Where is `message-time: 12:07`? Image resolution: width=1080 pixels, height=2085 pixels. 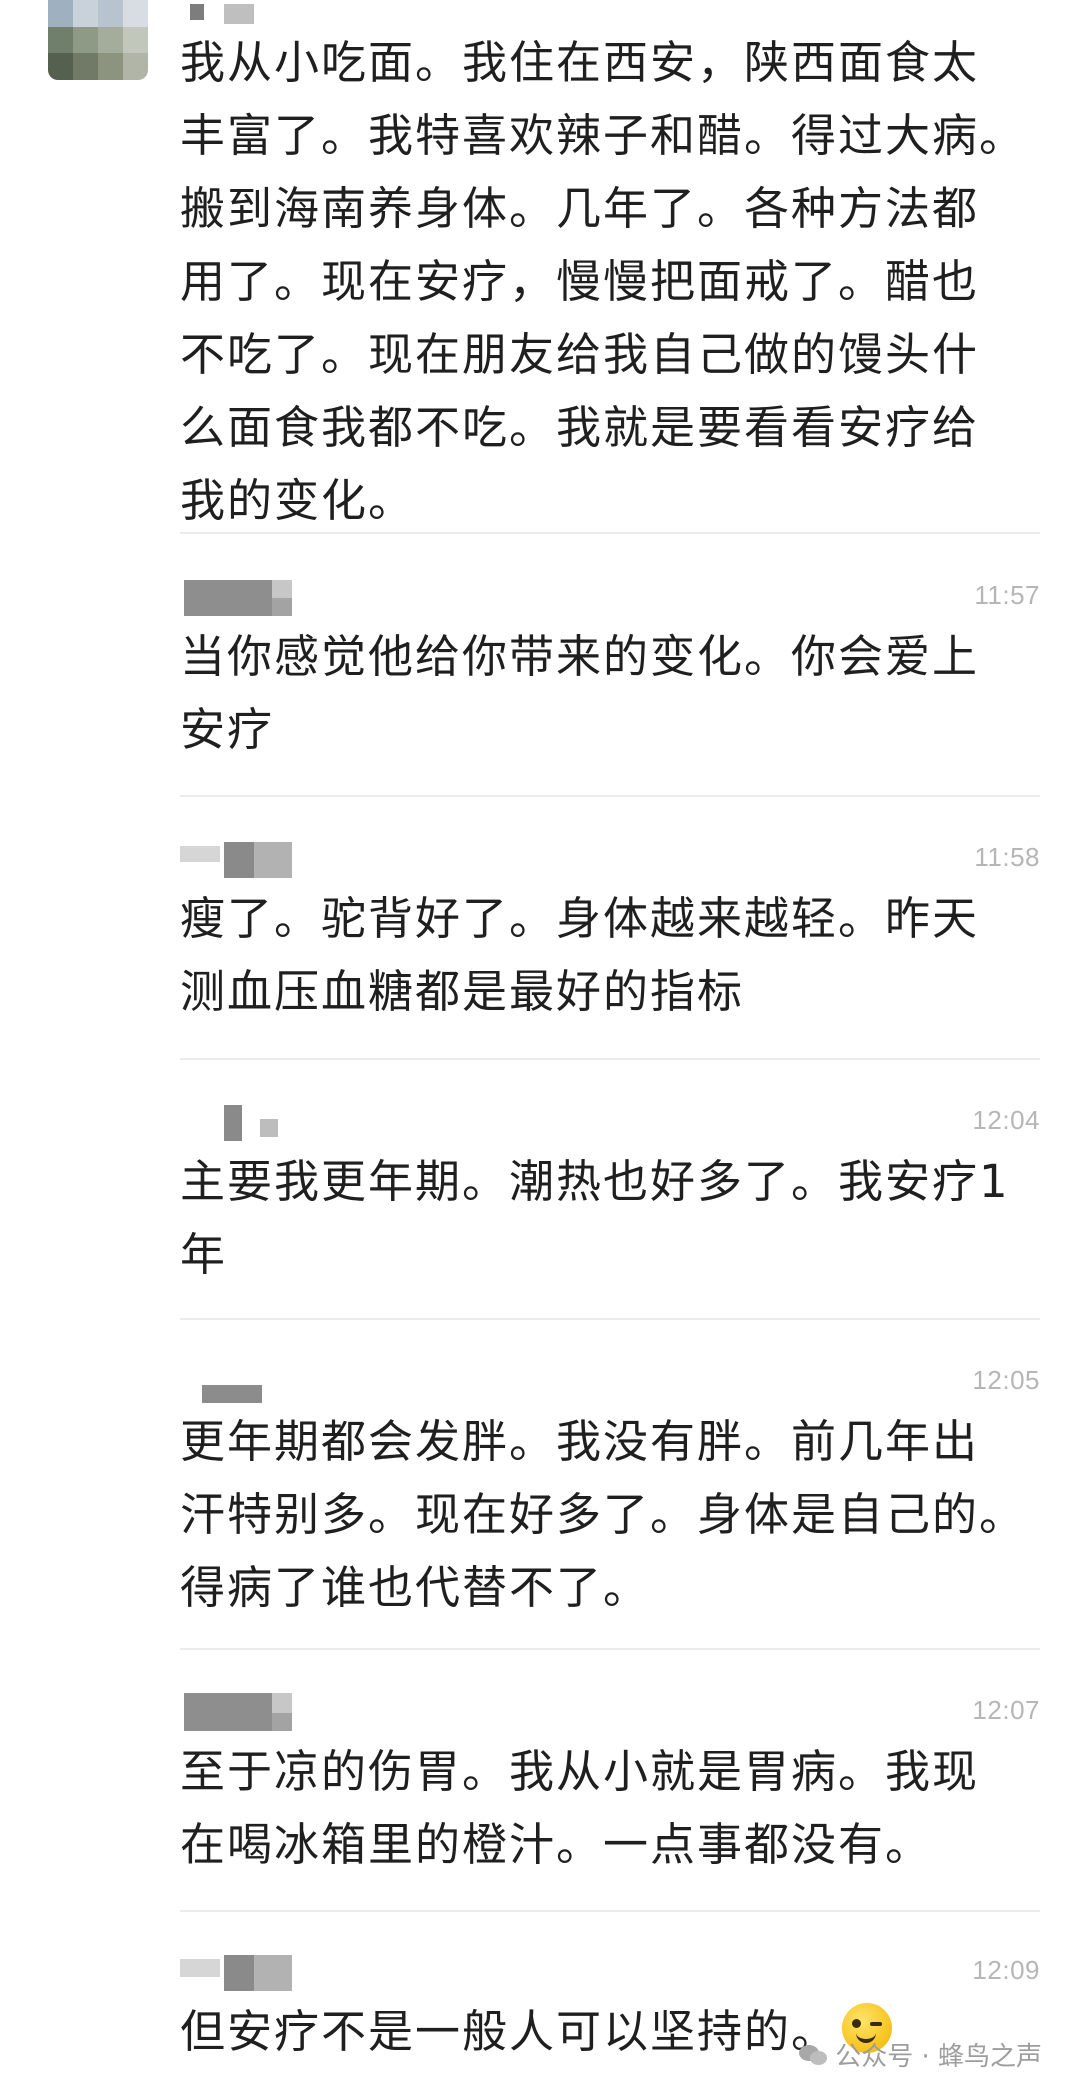
message-time: 12:07 is located at coordinates (1006, 1710).